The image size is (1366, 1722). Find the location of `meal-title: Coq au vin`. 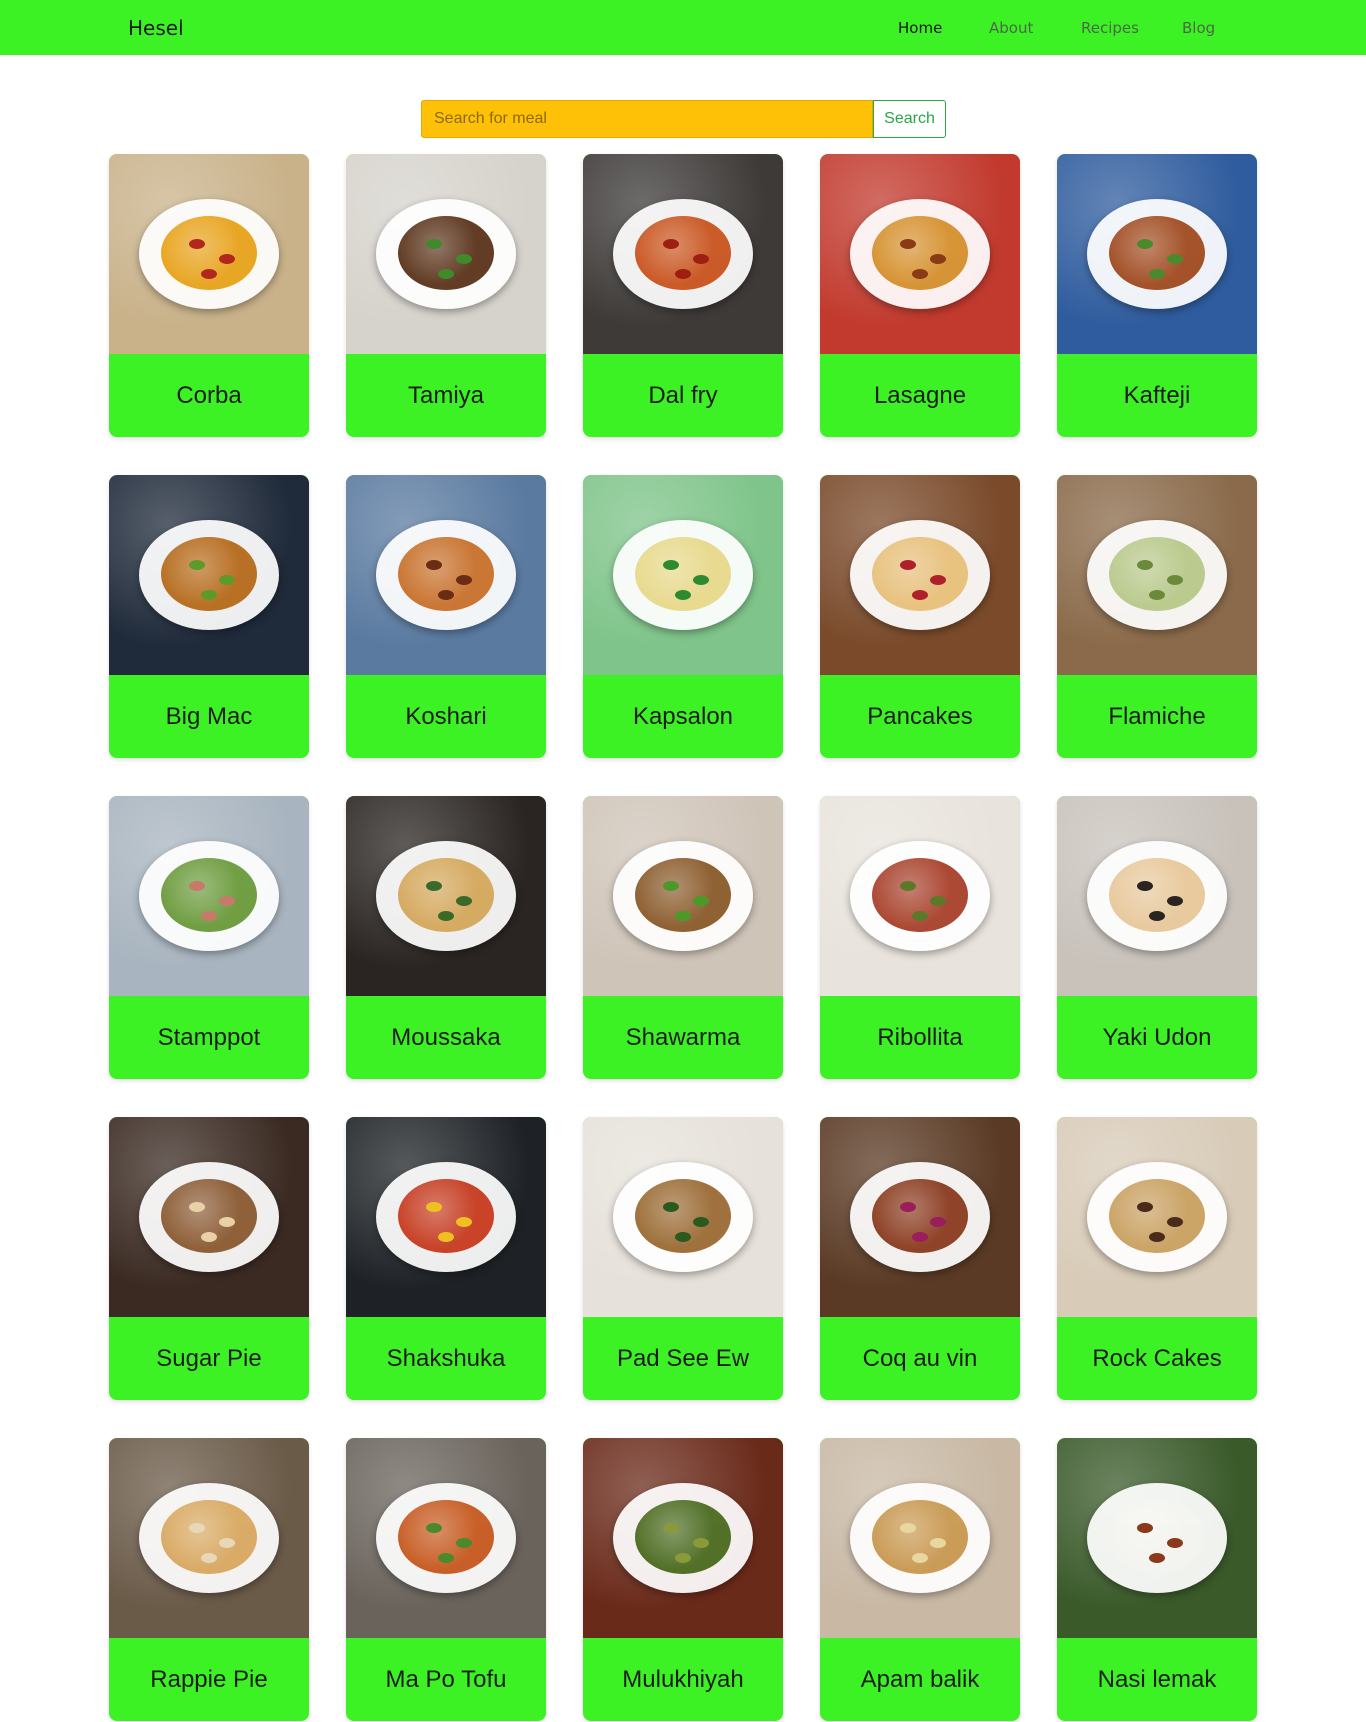

meal-title: Coq au vin is located at coordinates (920, 1358).